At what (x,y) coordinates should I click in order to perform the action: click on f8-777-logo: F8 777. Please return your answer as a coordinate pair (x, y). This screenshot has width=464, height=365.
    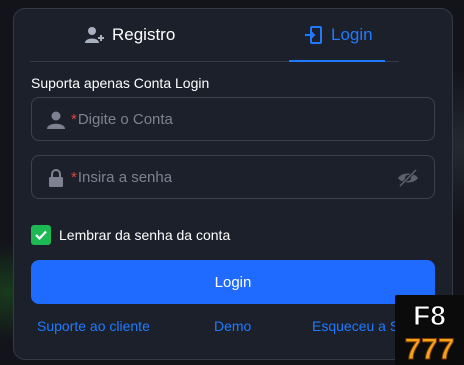
    Looking at the image, I should click on (429, 330).